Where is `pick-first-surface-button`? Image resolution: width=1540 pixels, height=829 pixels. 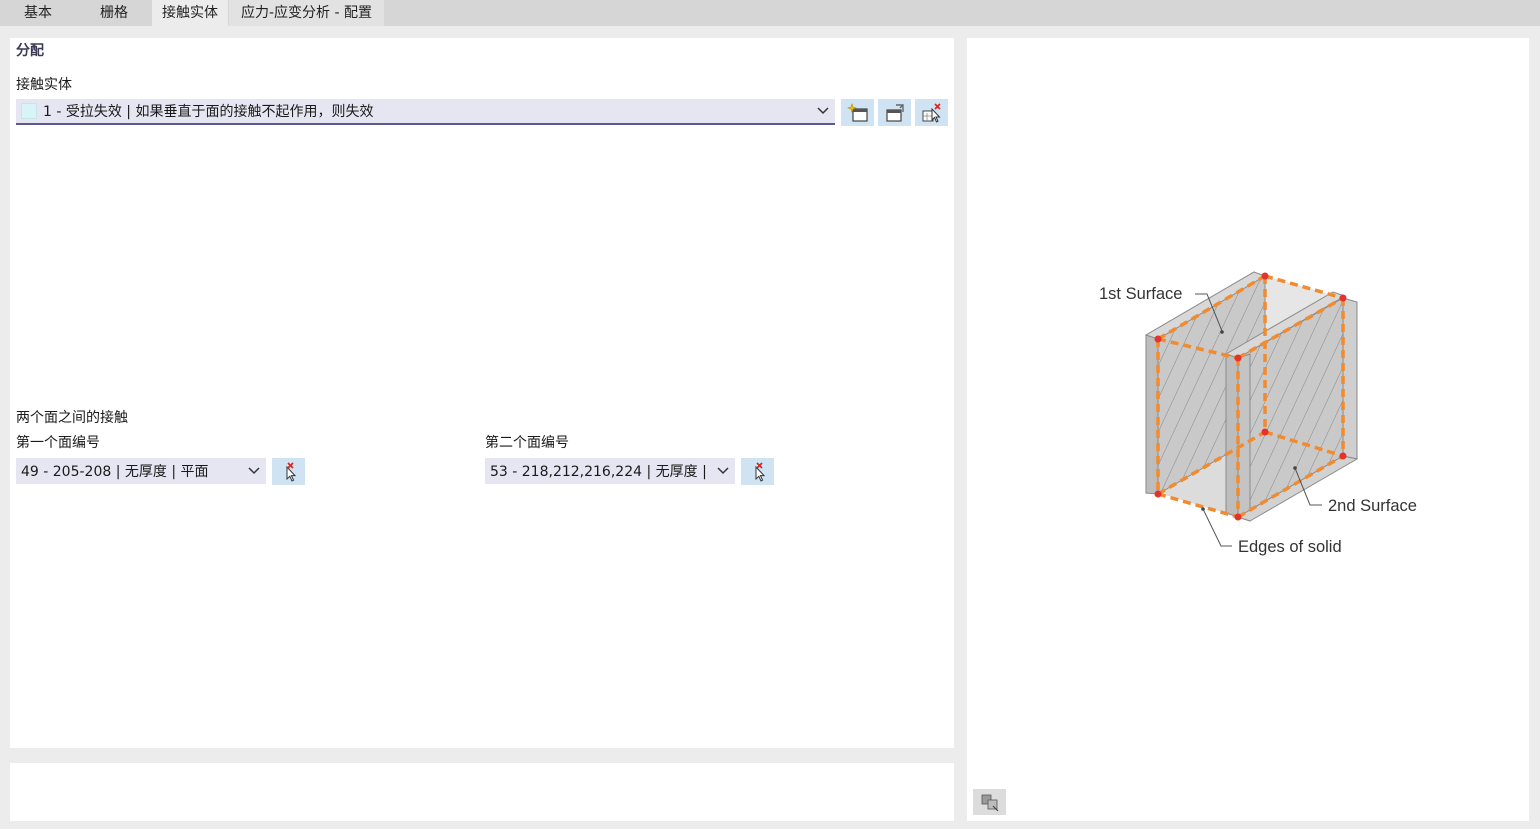
pick-first-surface-button is located at coordinates (288, 471).